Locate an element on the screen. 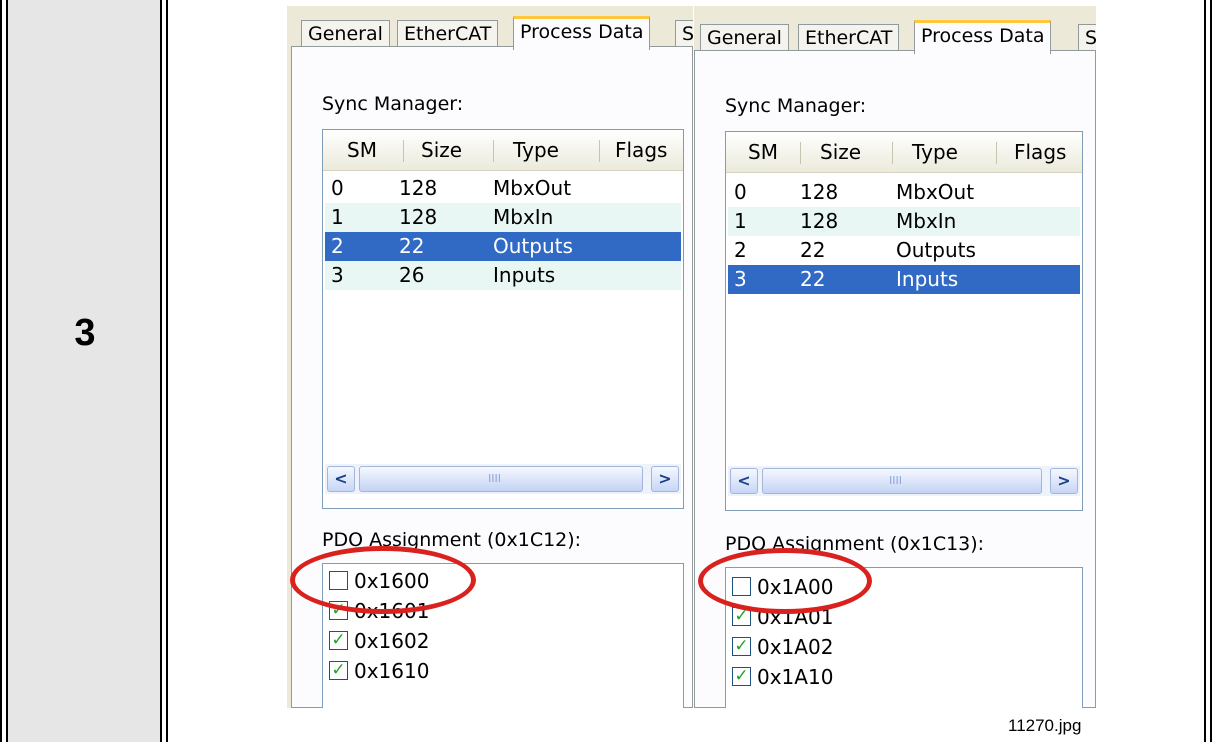 The image size is (1214, 742). pdo-item: ✓ 0x1A10 is located at coordinates (782, 677).